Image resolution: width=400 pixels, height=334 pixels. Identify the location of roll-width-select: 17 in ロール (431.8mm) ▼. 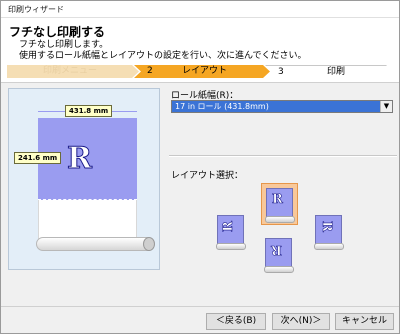
(282, 106).